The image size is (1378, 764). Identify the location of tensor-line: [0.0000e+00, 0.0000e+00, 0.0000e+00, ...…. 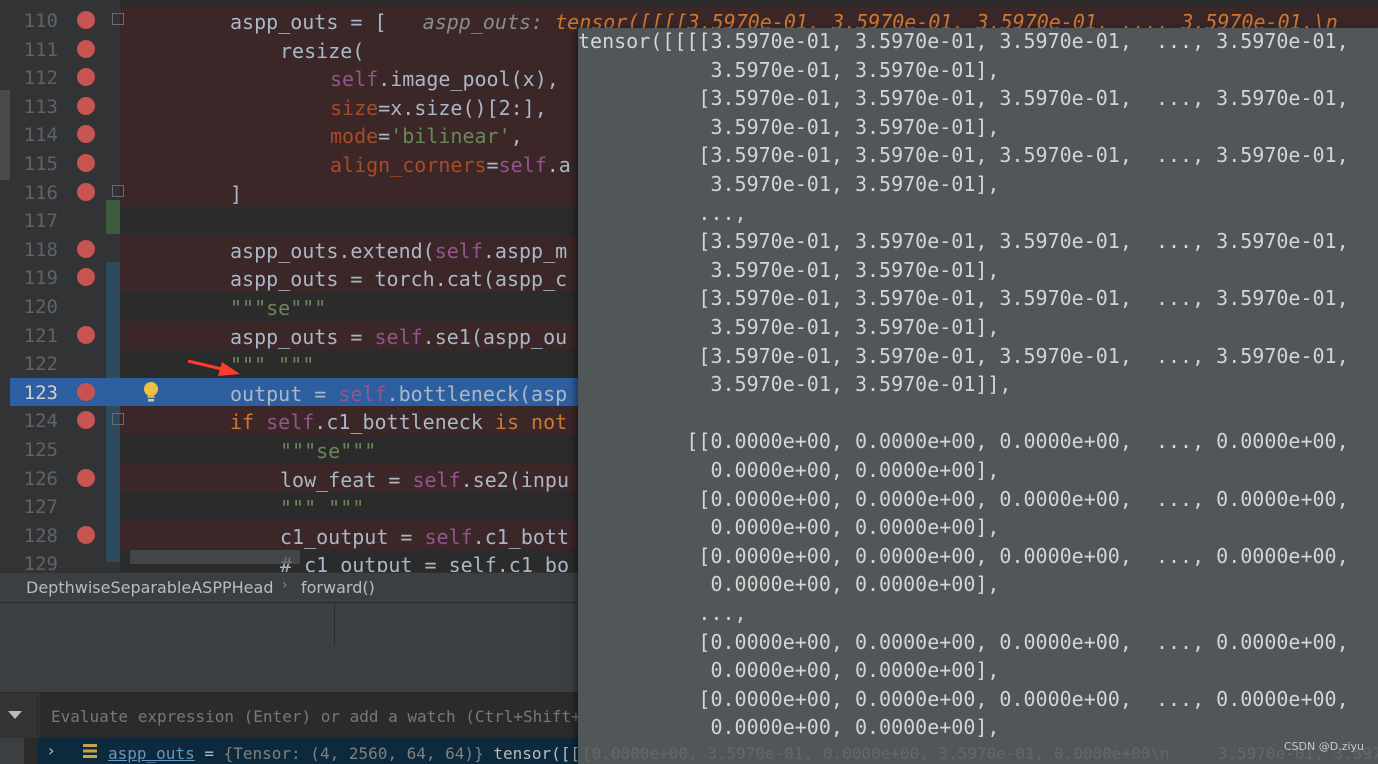
(963, 641).